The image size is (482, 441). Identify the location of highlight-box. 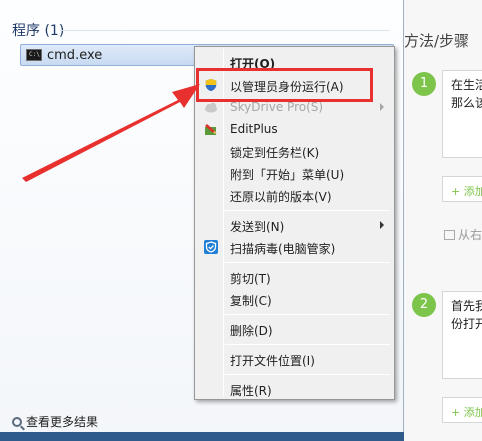
(284, 85).